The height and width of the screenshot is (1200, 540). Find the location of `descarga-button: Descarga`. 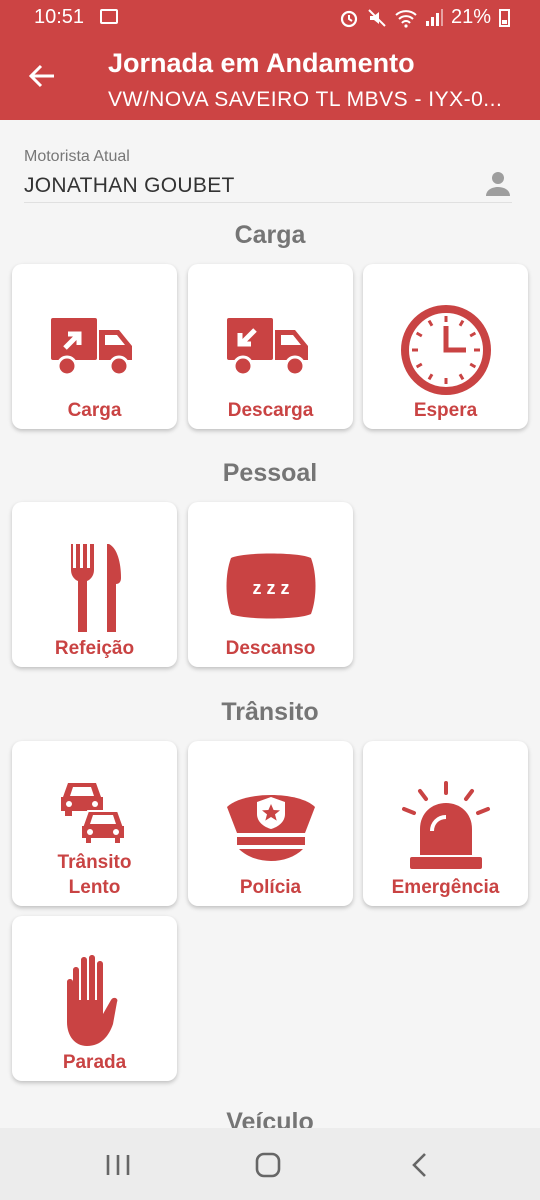

descarga-button: Descarga is located at coordinates (270, 346).